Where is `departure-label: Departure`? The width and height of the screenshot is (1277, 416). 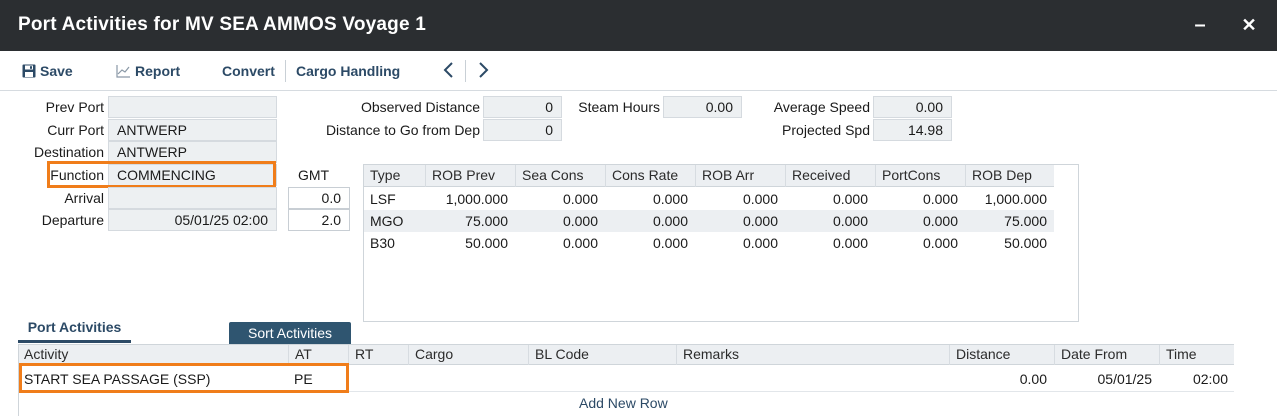
departure-label: Departure is located at coordinates (72, 220).